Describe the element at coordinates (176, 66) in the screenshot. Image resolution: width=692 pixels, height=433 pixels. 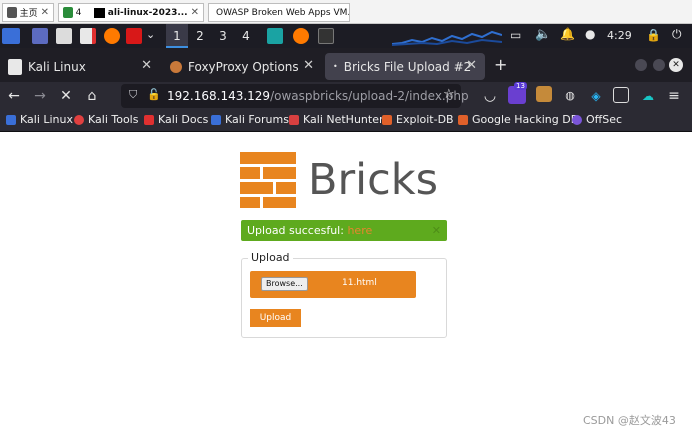
I see `foxyproxy-icon` at that location.